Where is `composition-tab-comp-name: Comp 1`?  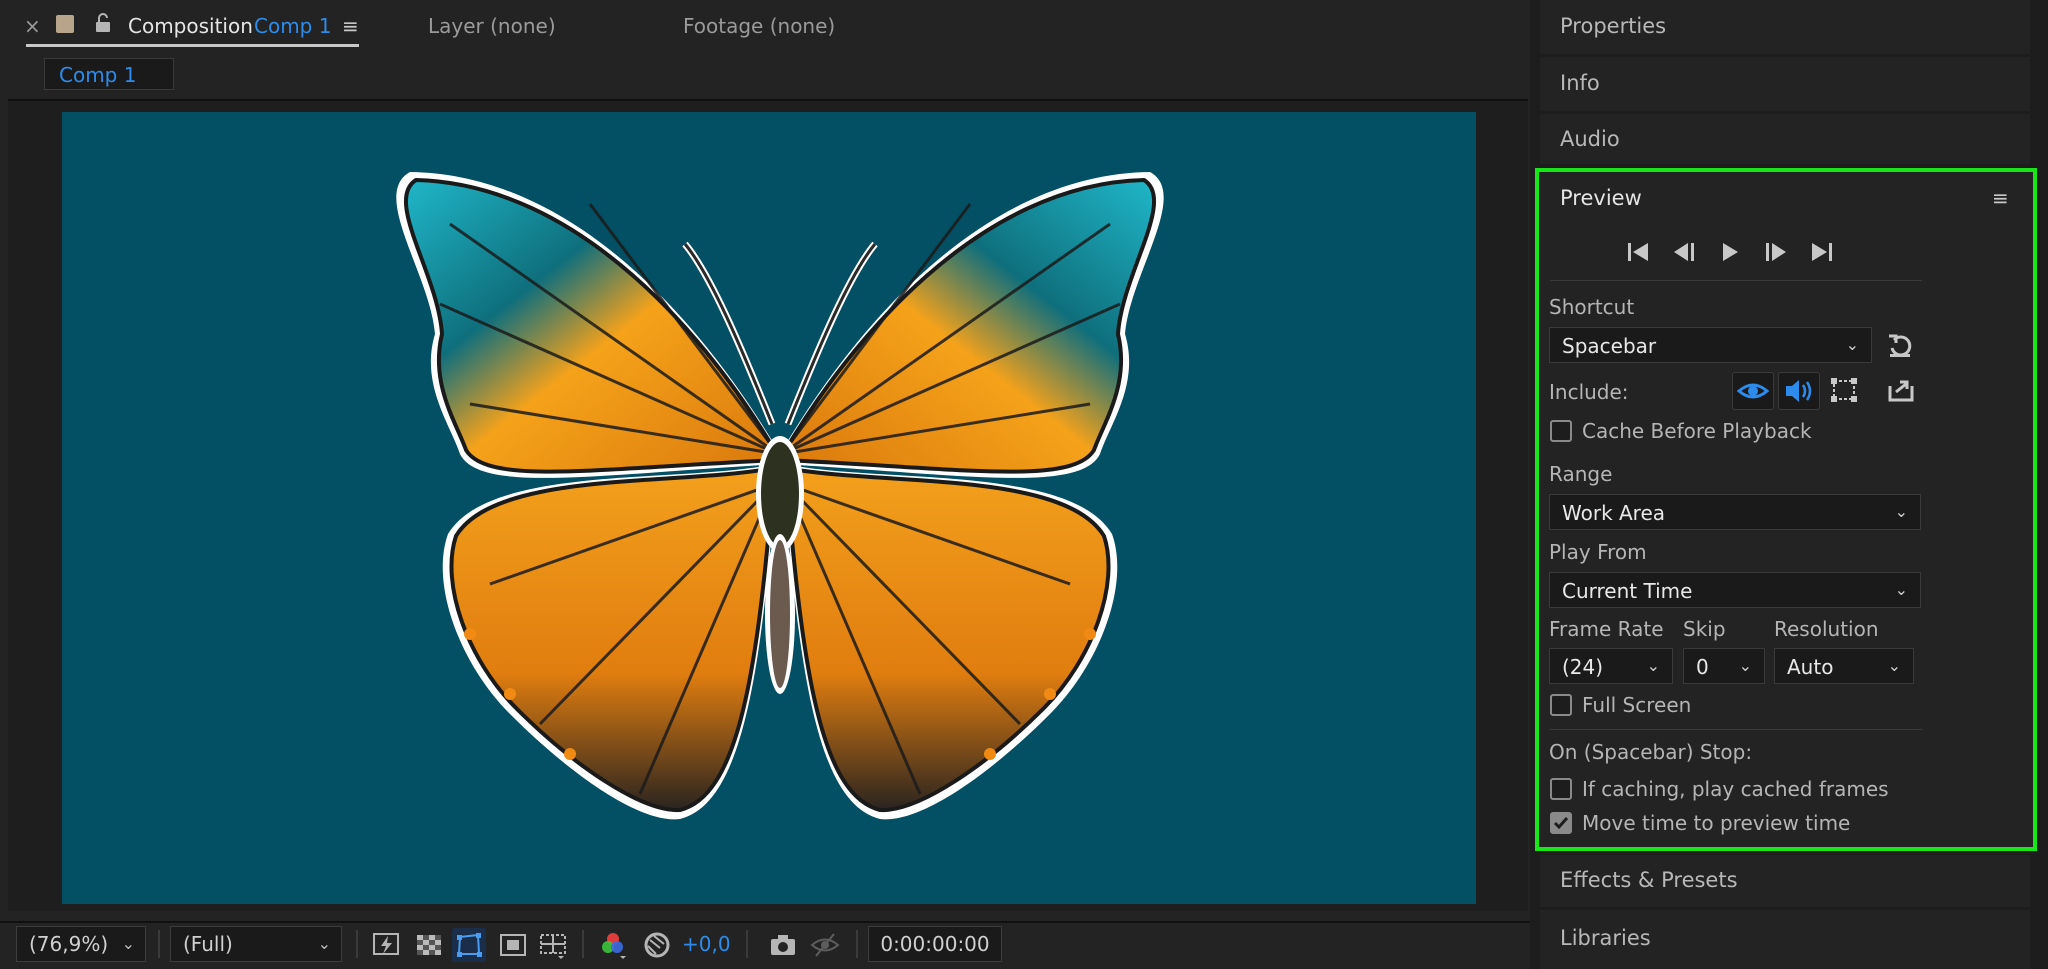 composition-tab-comp-name: Comp 1 is located at coordinates (292, 26).